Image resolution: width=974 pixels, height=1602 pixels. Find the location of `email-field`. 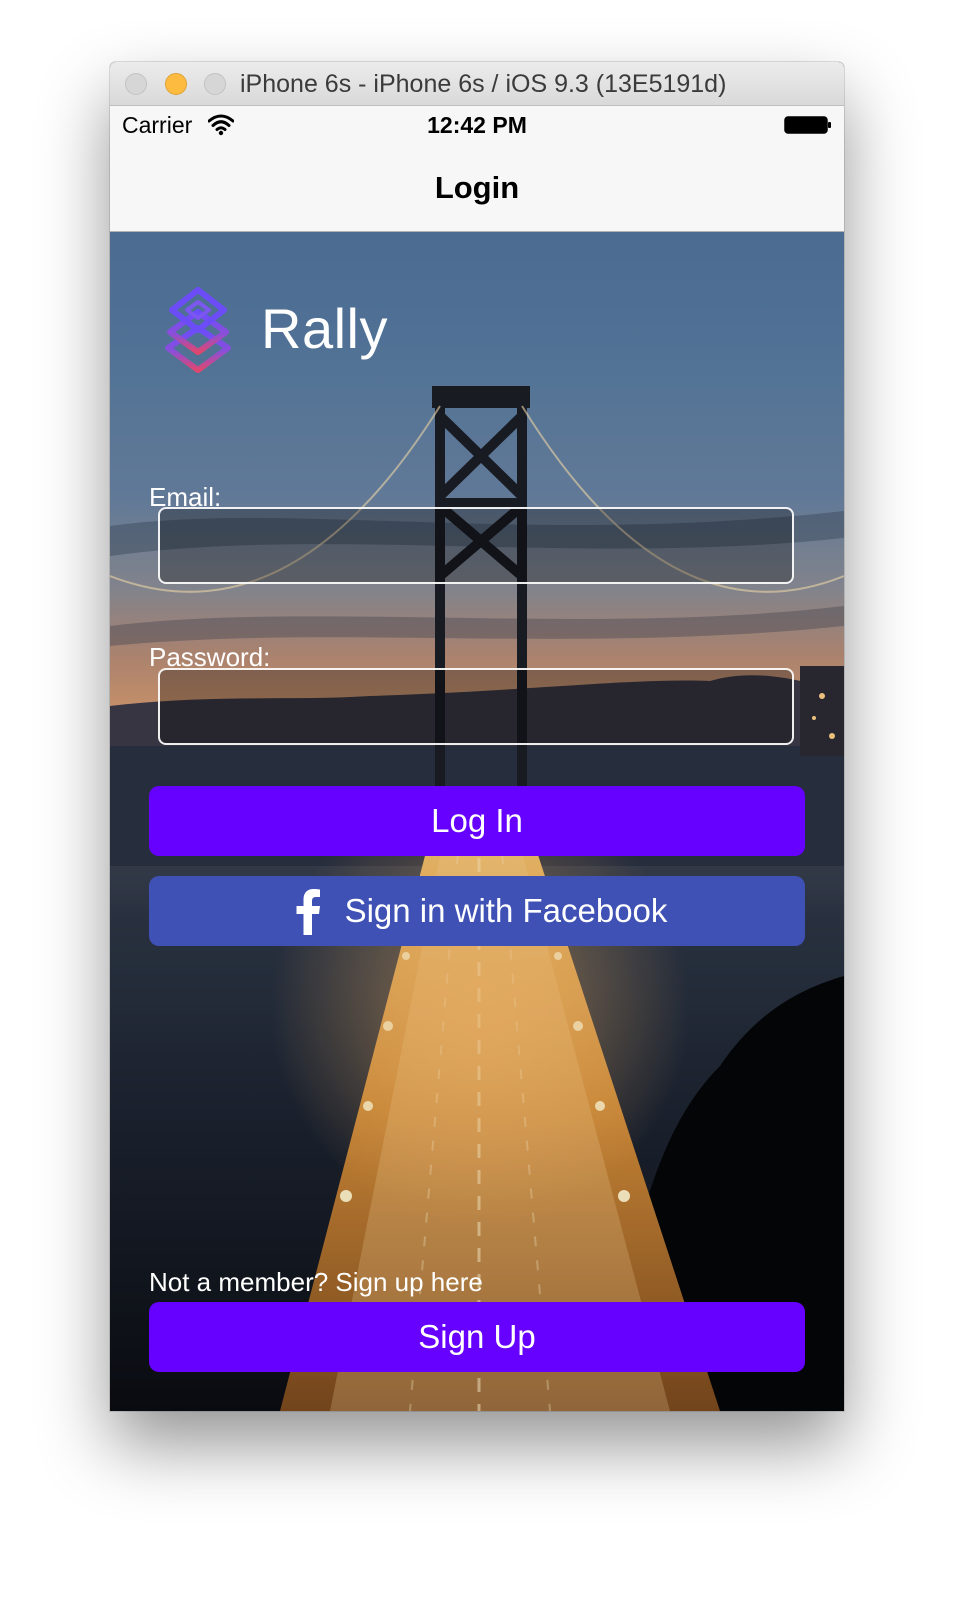

email-field is located at coordinates (476, 545).